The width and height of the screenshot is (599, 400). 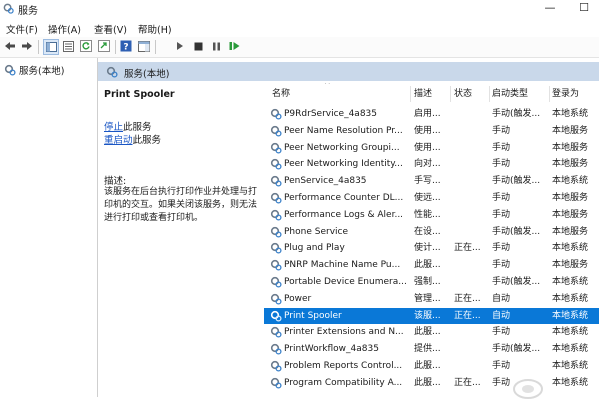 I want to click on table-row: PenService_4a835 手写... 手动(触发... 本地系统, so click(x=431, y=181).